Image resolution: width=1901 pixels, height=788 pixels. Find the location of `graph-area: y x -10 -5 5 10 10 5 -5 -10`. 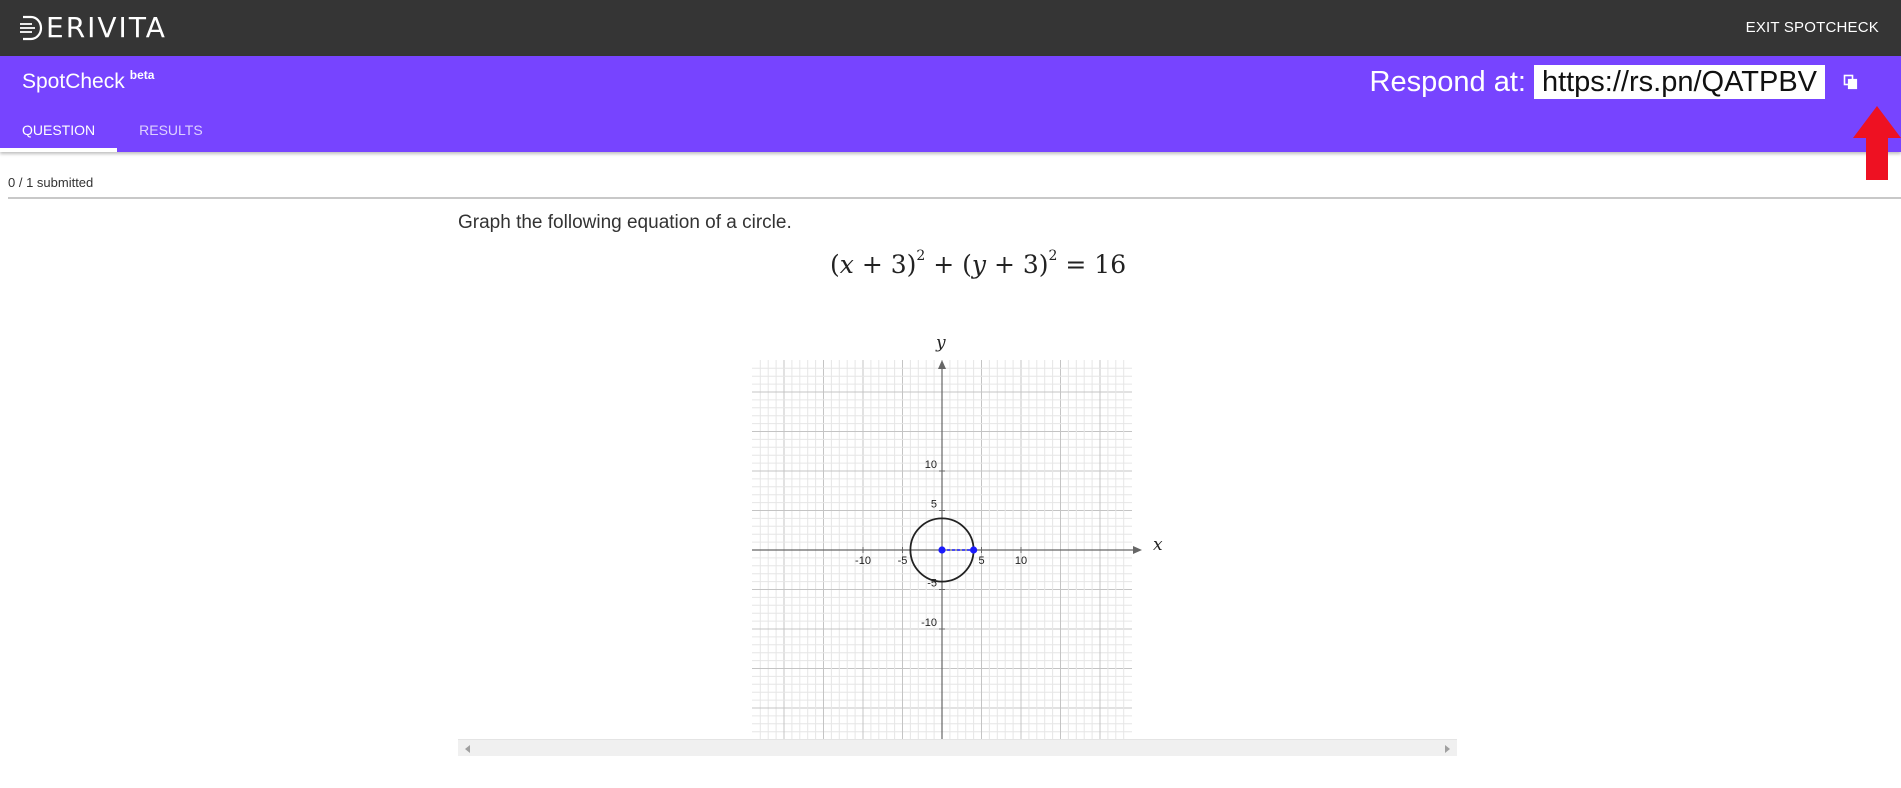

graph-area: y x -10 -5 5 10 10 5 -5 -10 is located at coordinates (955, 535).